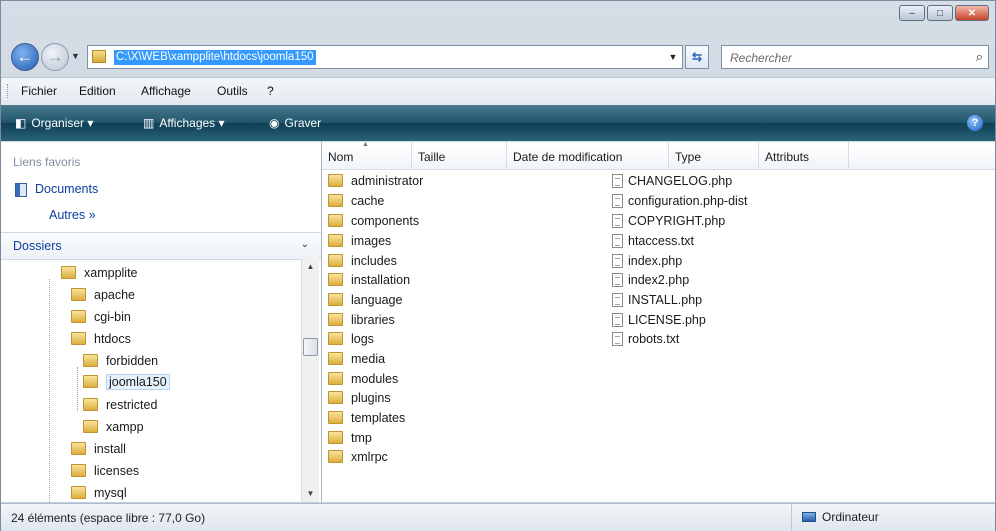 The image size is (996, 531). Describe the element at coordinates (787, 157) in the screenshot. I see `column-label: Attributs` at that location.